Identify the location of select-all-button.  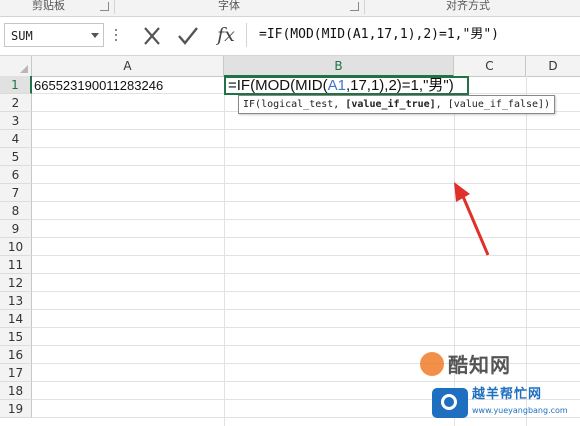
(16, 66).